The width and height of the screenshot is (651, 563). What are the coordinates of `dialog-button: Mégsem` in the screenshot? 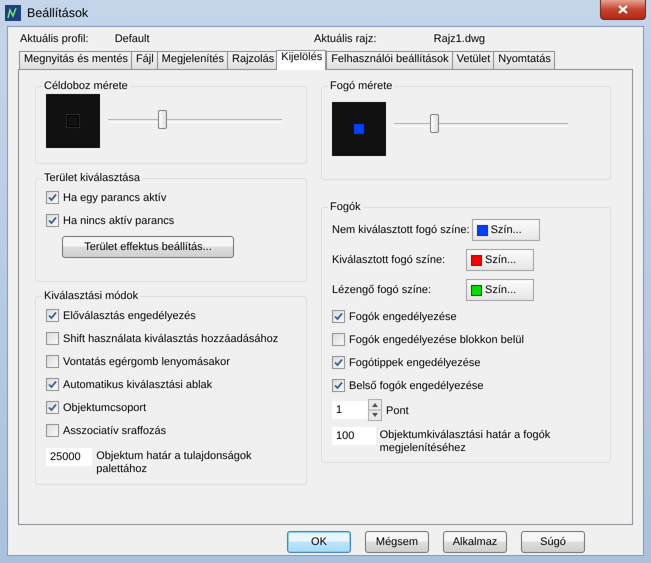 It's located at (397, 542).